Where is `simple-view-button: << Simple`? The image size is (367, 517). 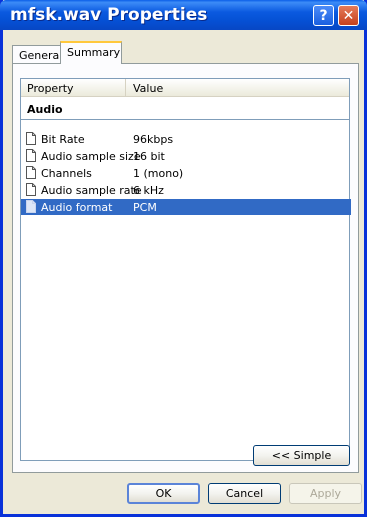
simple-view-button: << Simple is located at coordinates (301, 455).